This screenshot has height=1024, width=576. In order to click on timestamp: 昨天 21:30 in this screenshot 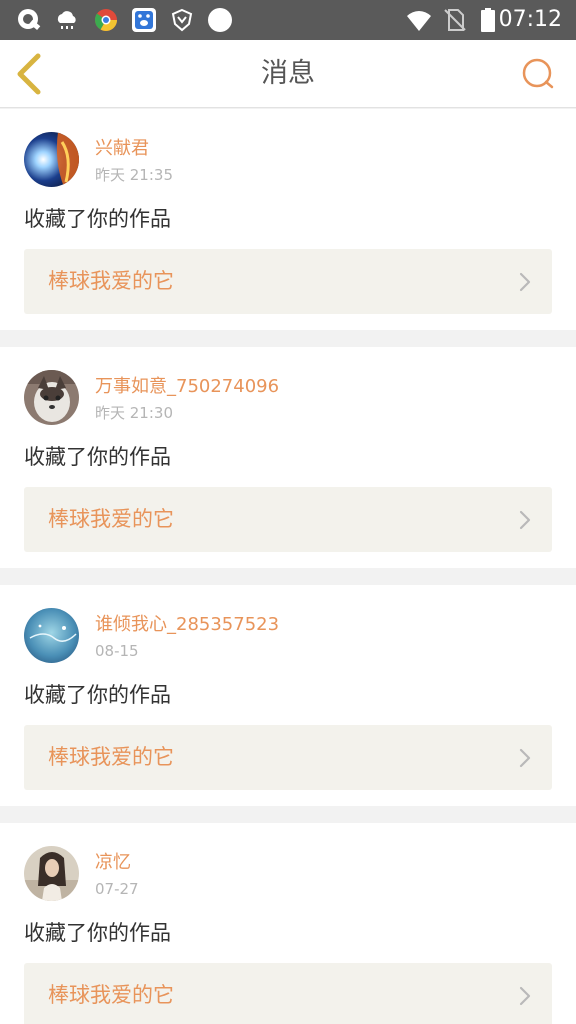, I will do `click(134, 413)`.